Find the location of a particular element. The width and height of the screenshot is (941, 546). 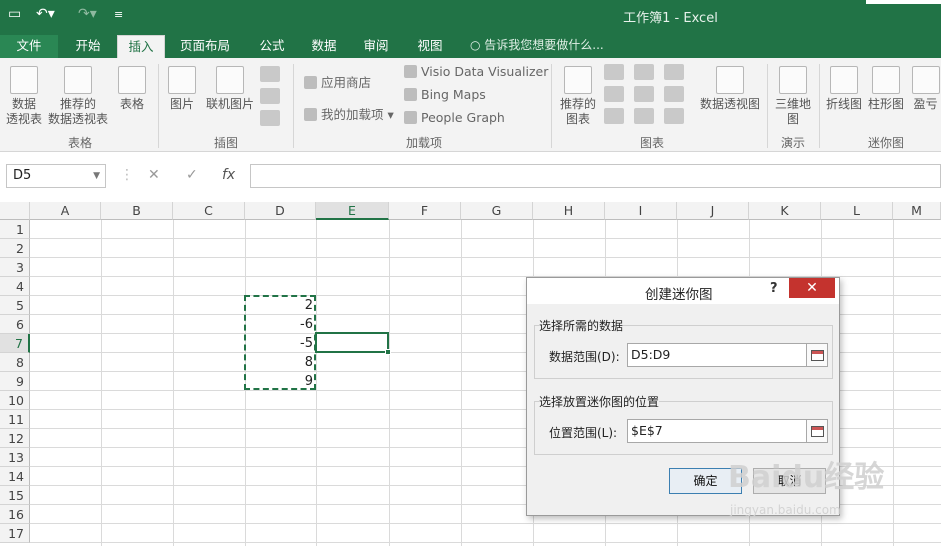

location-range-collapse-button is located at coordinates (817, 431).